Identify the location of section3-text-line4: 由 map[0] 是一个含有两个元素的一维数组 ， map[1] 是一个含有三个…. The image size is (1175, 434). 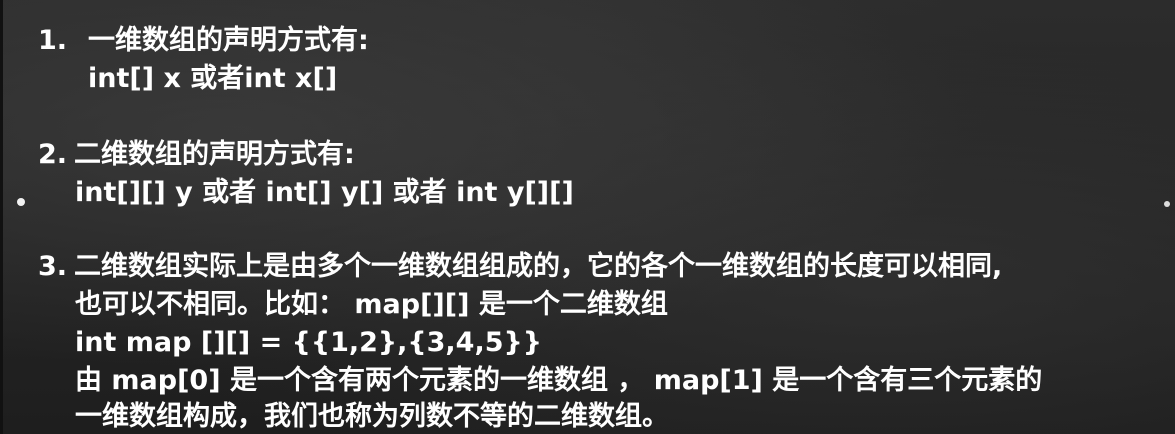
(559, 380).